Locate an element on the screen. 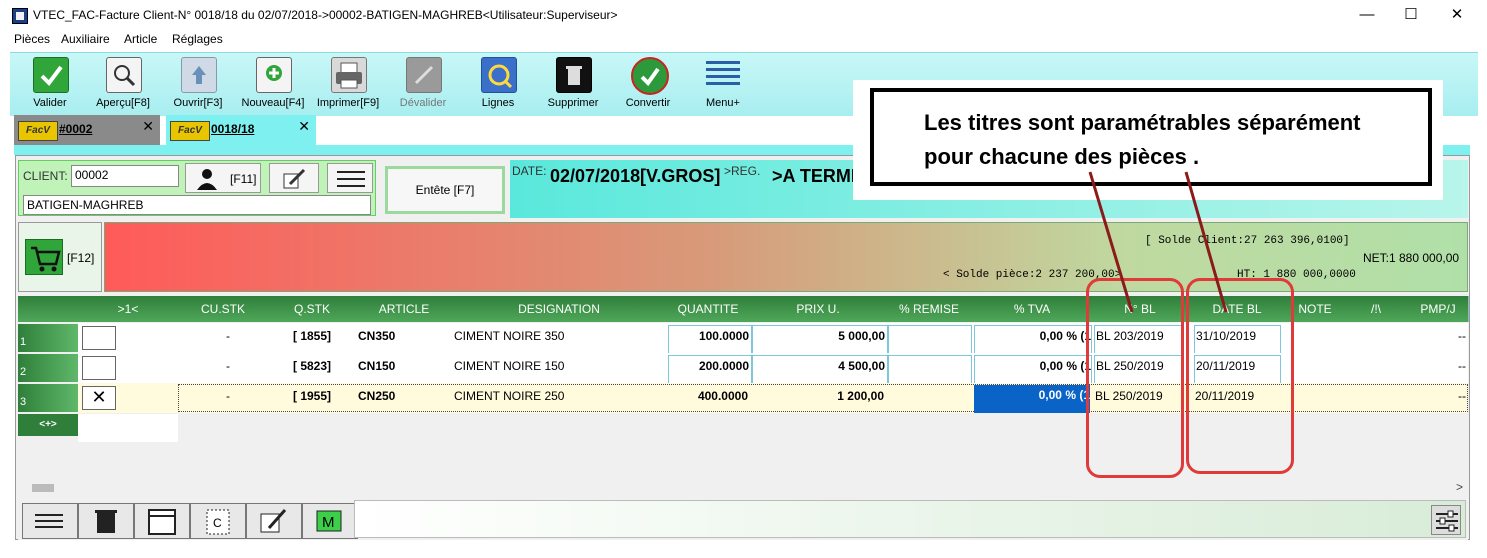 This screenshot has height=558, width=1487. callout-arrows is located at coordinates (1158, 242).